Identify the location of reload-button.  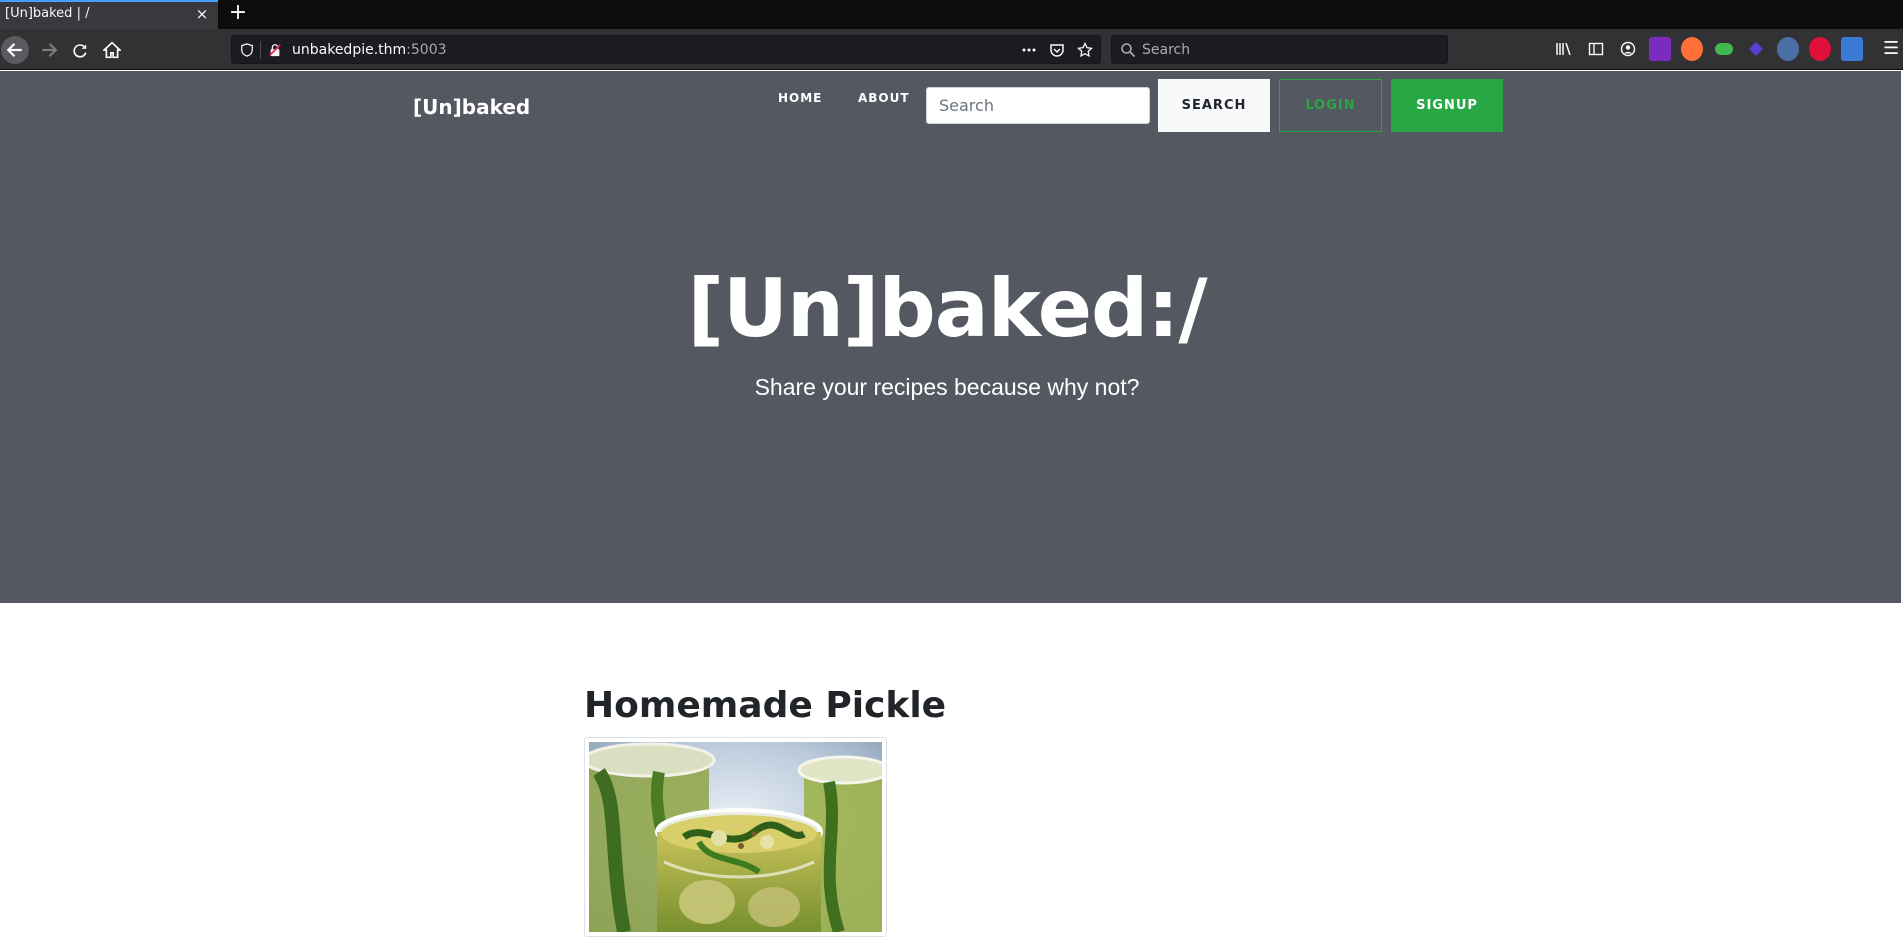
(80, 50).